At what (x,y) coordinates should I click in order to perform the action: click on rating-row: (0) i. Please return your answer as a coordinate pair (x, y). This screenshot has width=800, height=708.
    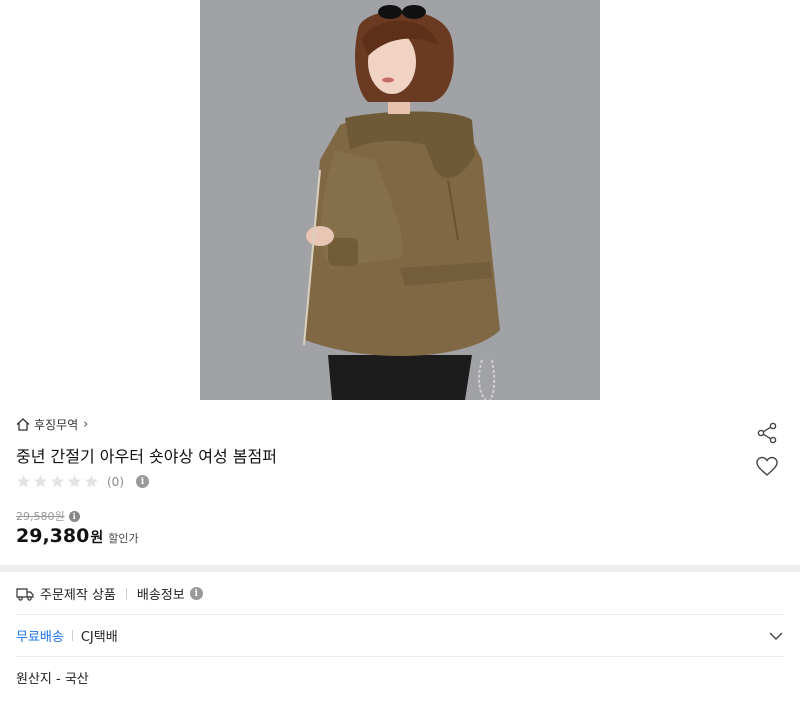
    Looking at the image, I should click on (82, 481).